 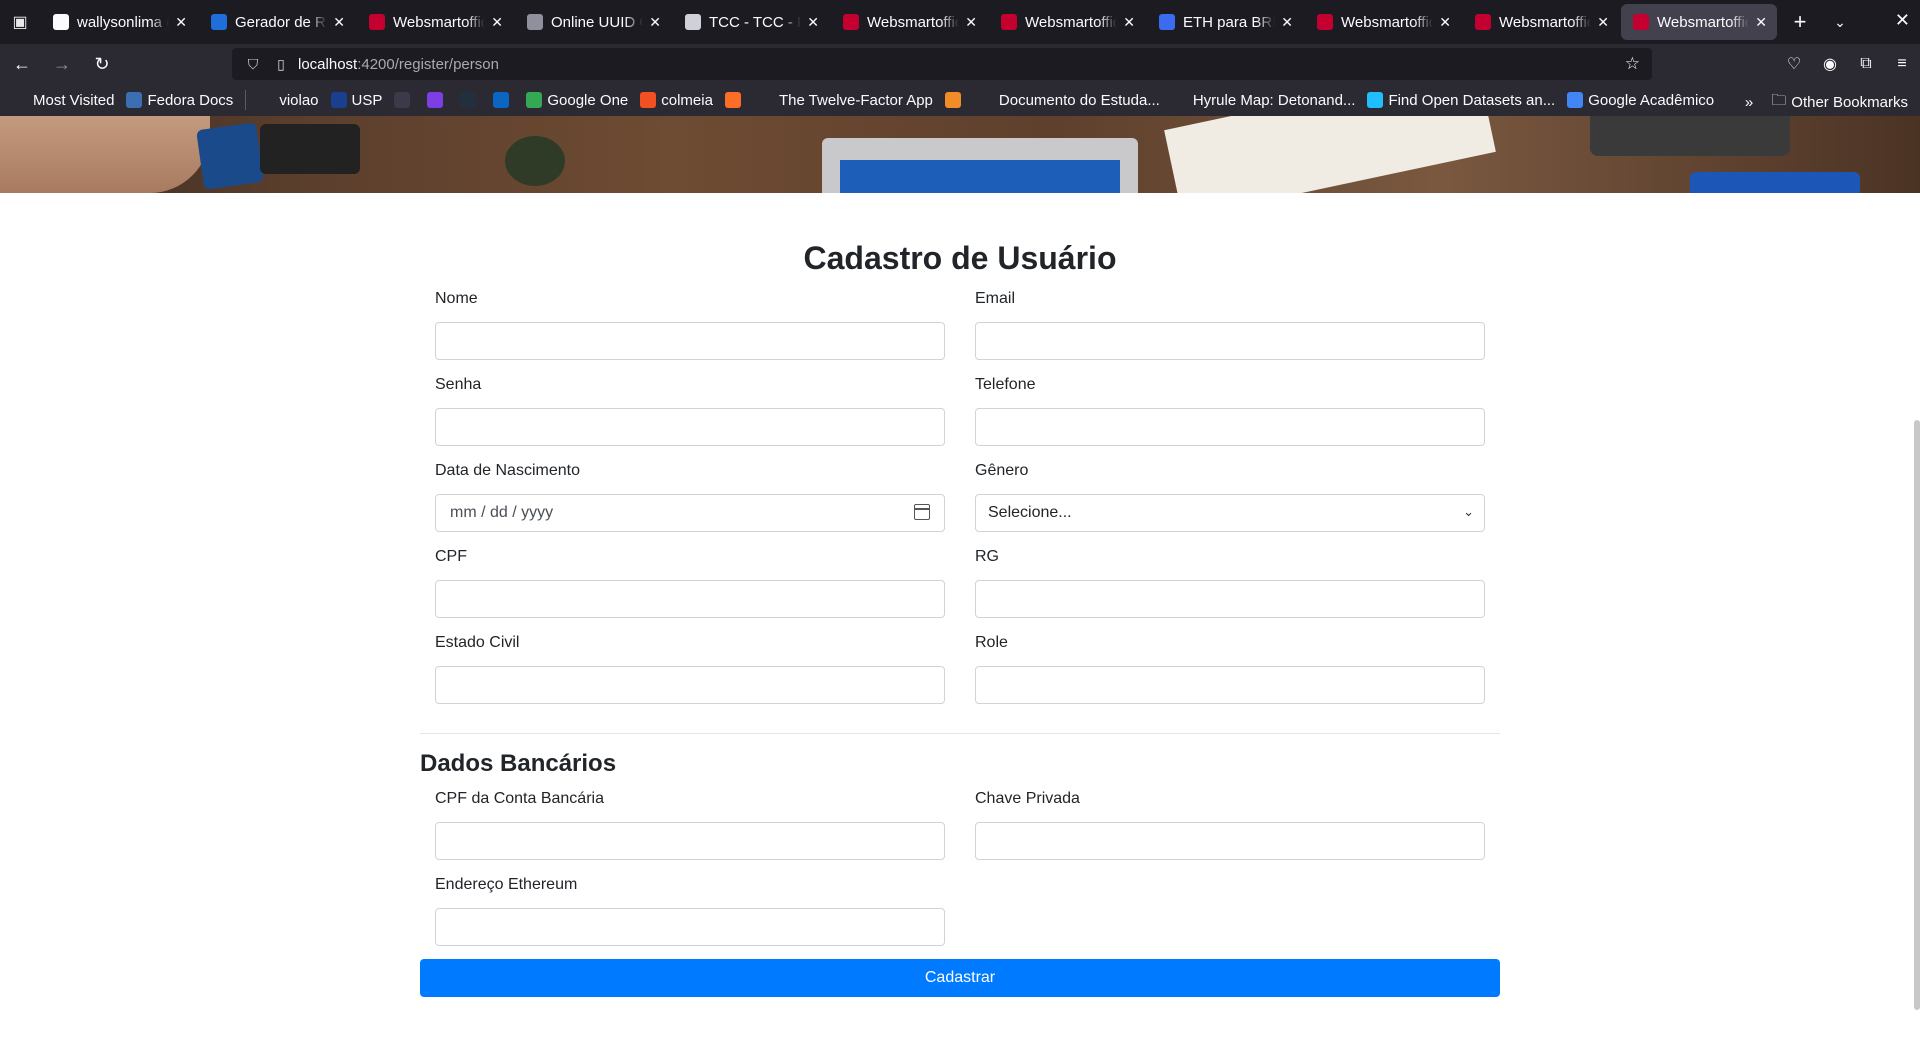 What do you see at coordinates (1800, 22) in the screenshot?
I see `new-tab-button: +` at bounding box center [1800, 22].